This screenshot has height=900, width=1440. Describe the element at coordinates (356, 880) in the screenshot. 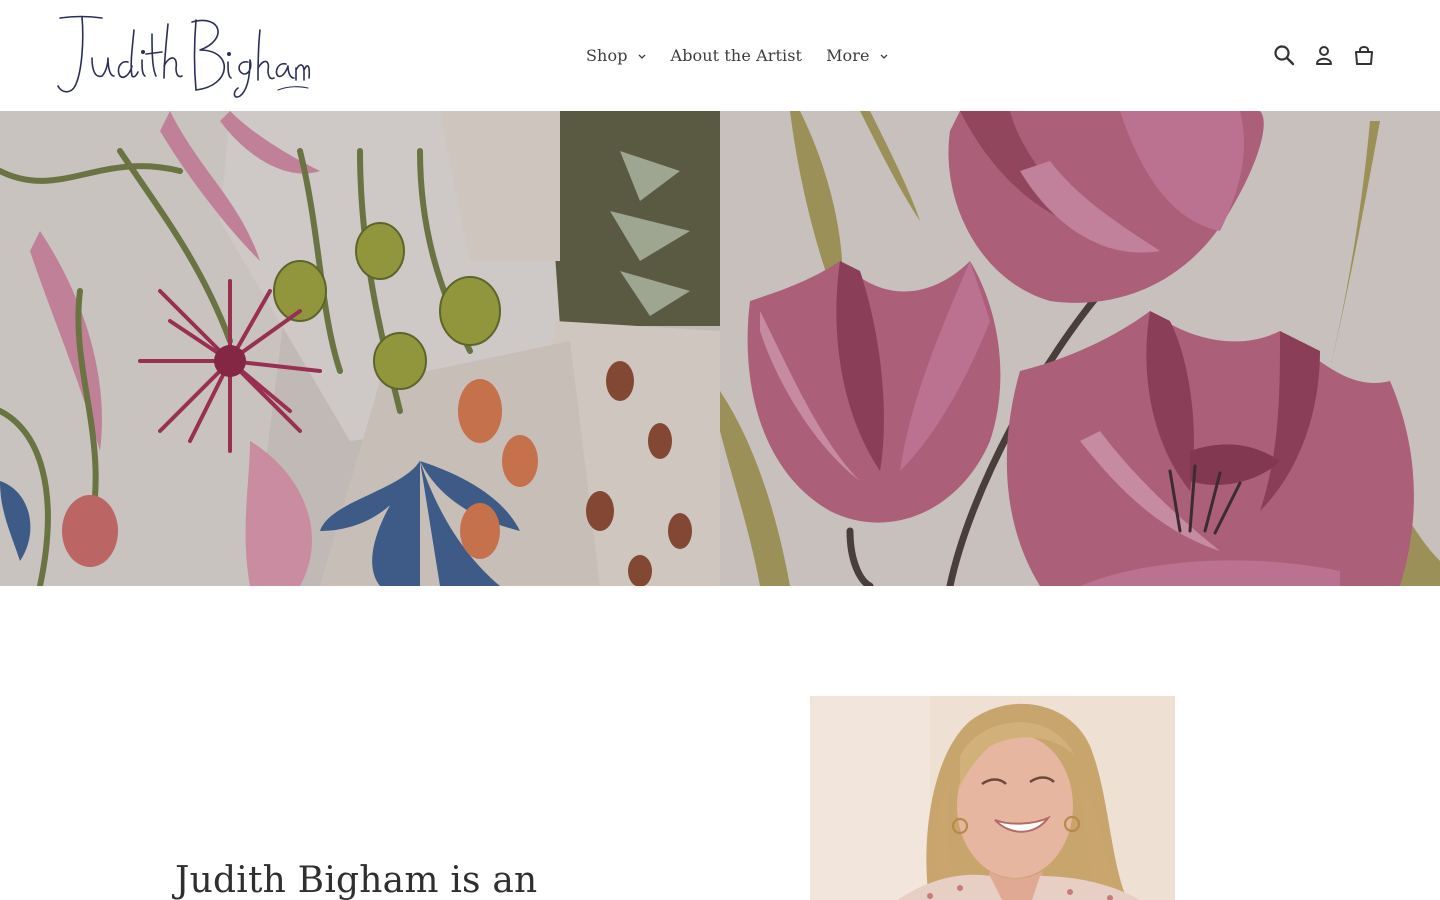

I see `intro-heading: Judith Bigham is an` at that location.